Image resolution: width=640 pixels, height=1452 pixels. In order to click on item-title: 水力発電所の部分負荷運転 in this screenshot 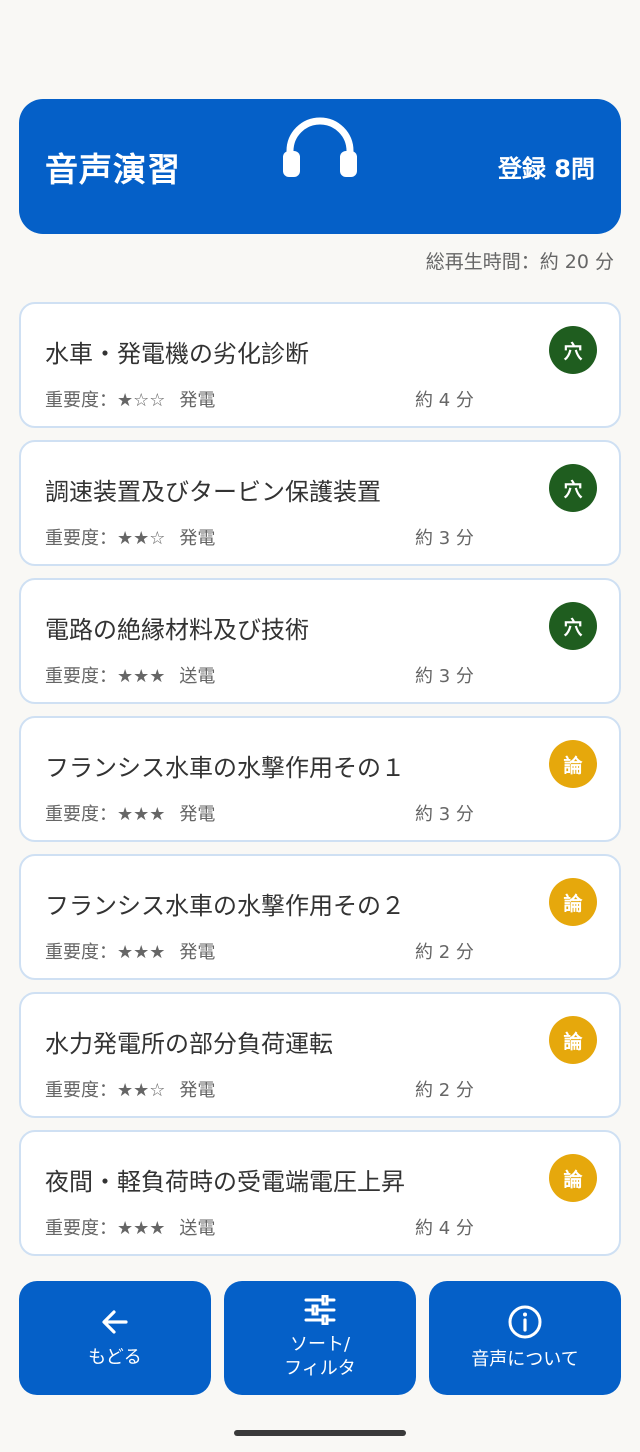, I will do `click(189, 1044)`.